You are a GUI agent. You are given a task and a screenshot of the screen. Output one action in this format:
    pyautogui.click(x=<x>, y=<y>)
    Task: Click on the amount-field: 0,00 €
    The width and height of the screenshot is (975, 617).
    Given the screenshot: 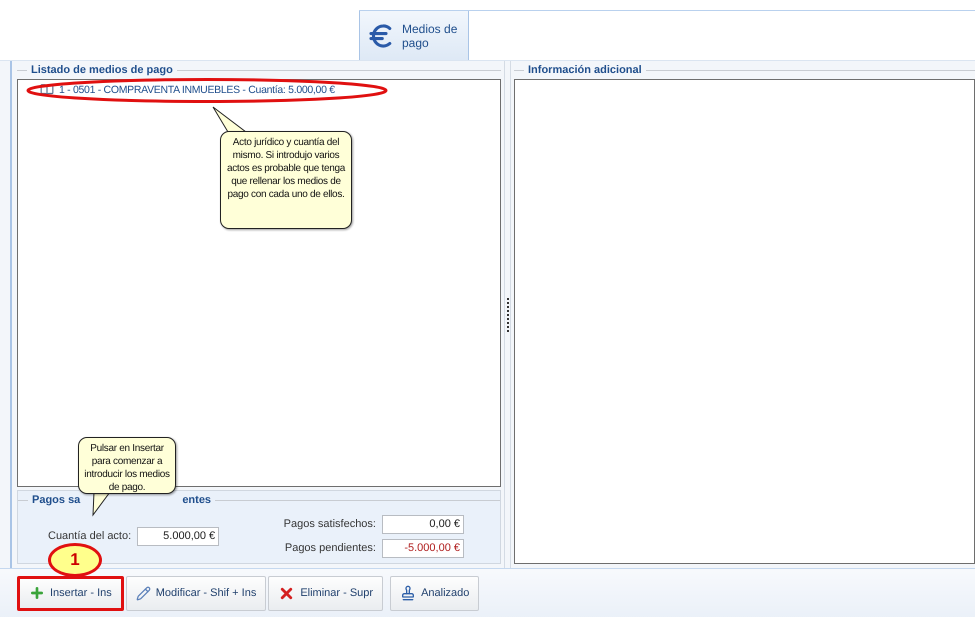 What is the action you would take?
    pyautogui.click(x=423, y=524)
    